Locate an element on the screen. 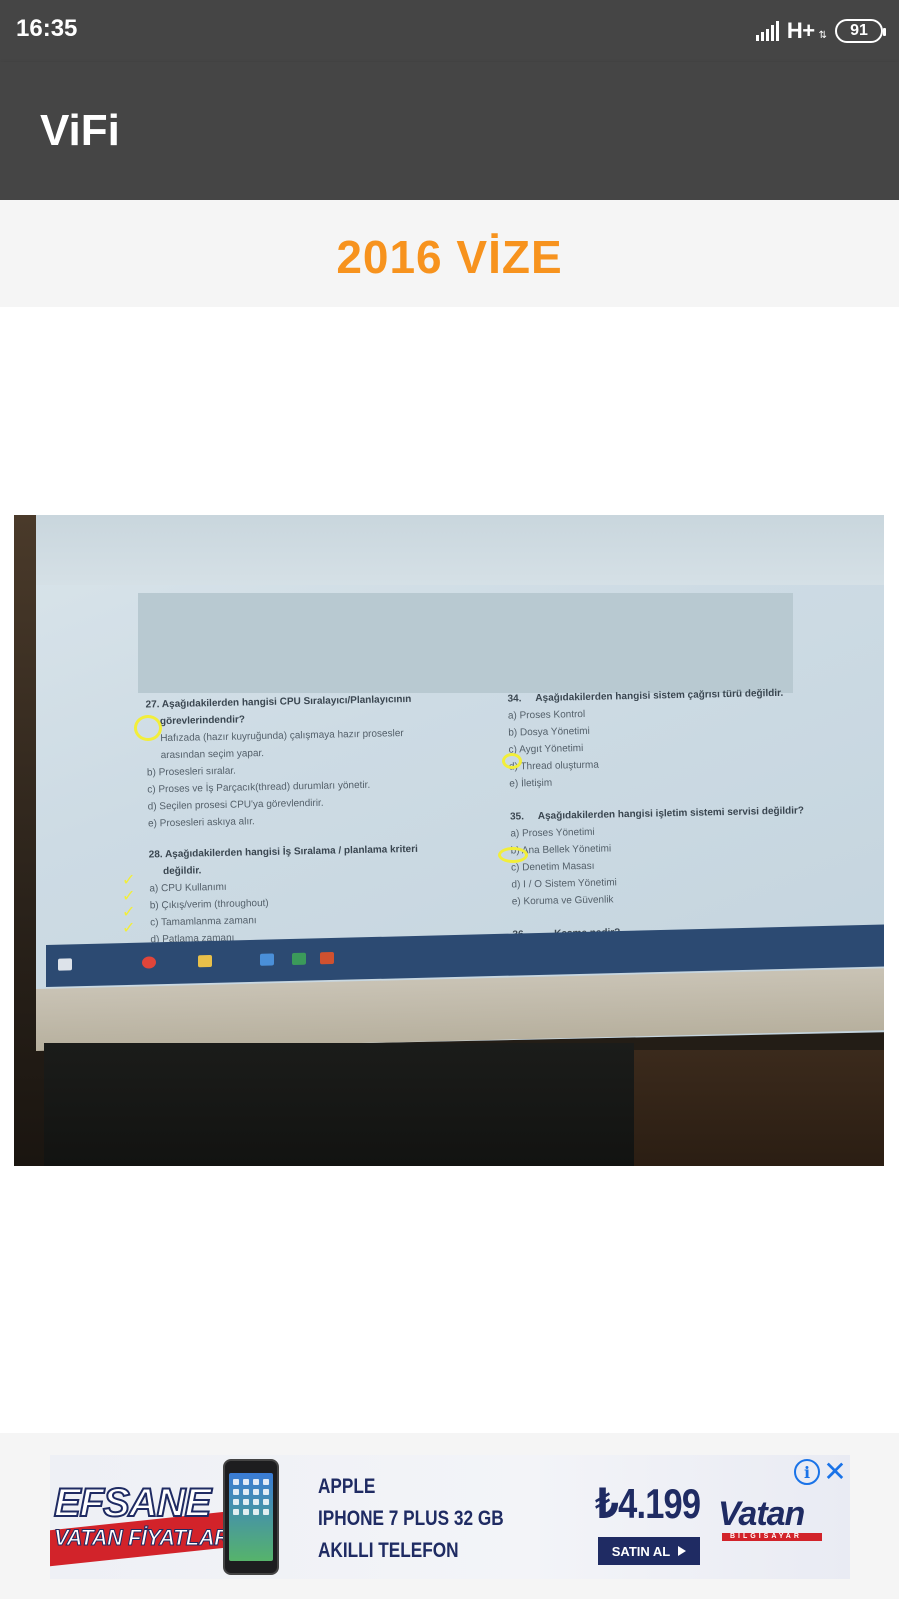 The width and height of the screenshot is (899, 1599). data-activity-icon: ⇅ is located at coordinates (822, 35).